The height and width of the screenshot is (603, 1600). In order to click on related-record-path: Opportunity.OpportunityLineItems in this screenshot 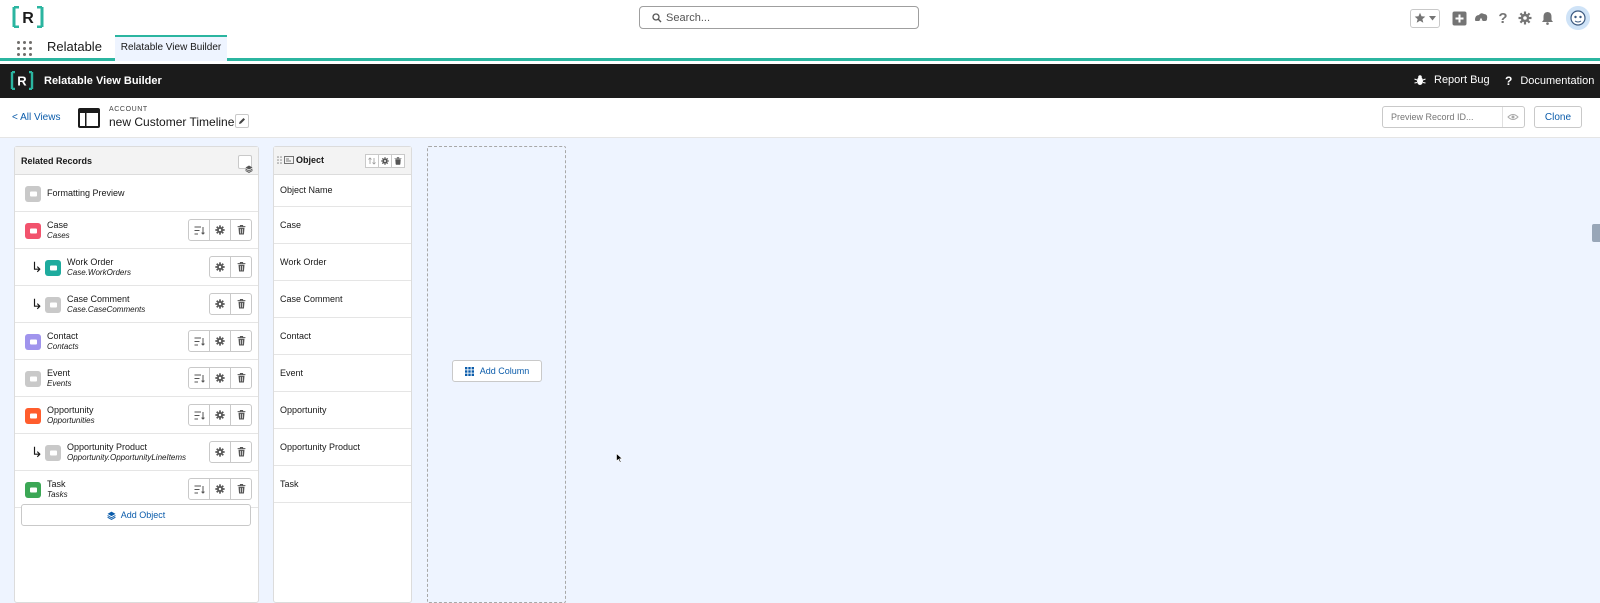, I will do `click(127, 457)`.